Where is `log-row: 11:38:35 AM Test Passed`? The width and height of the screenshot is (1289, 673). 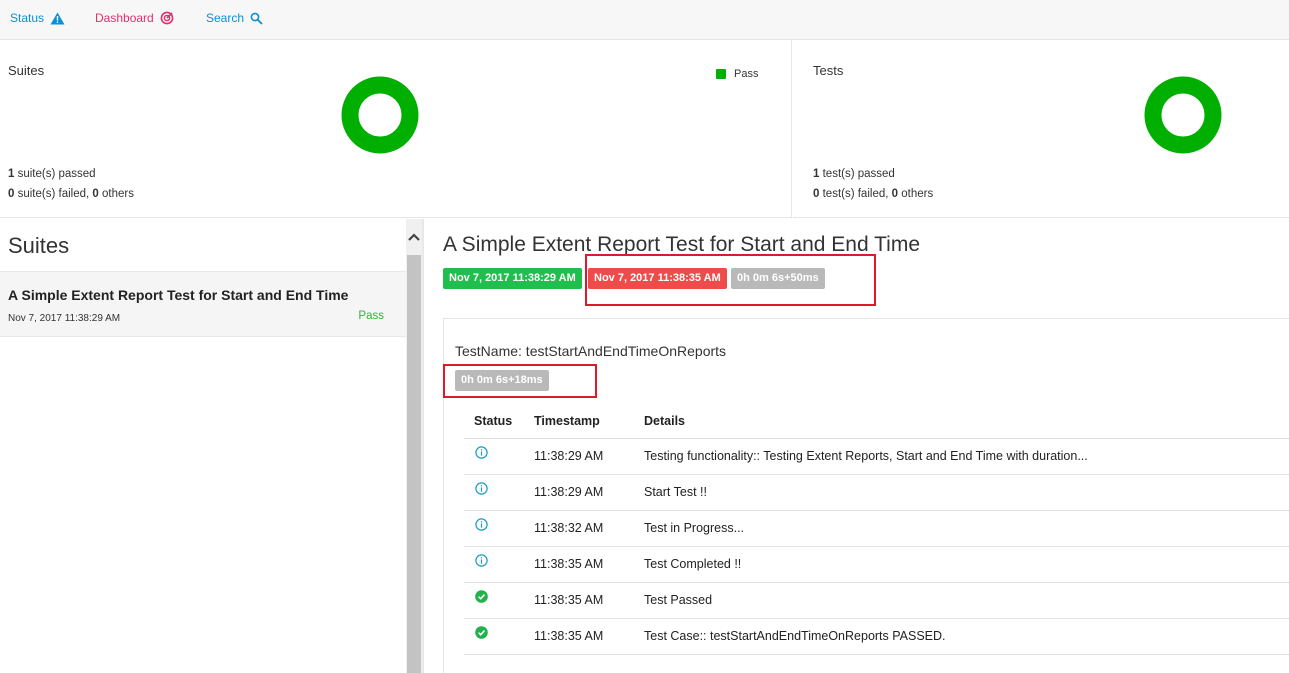
log-row: 11:38:35 AM Test Passed is located at coordinates (876, 600).